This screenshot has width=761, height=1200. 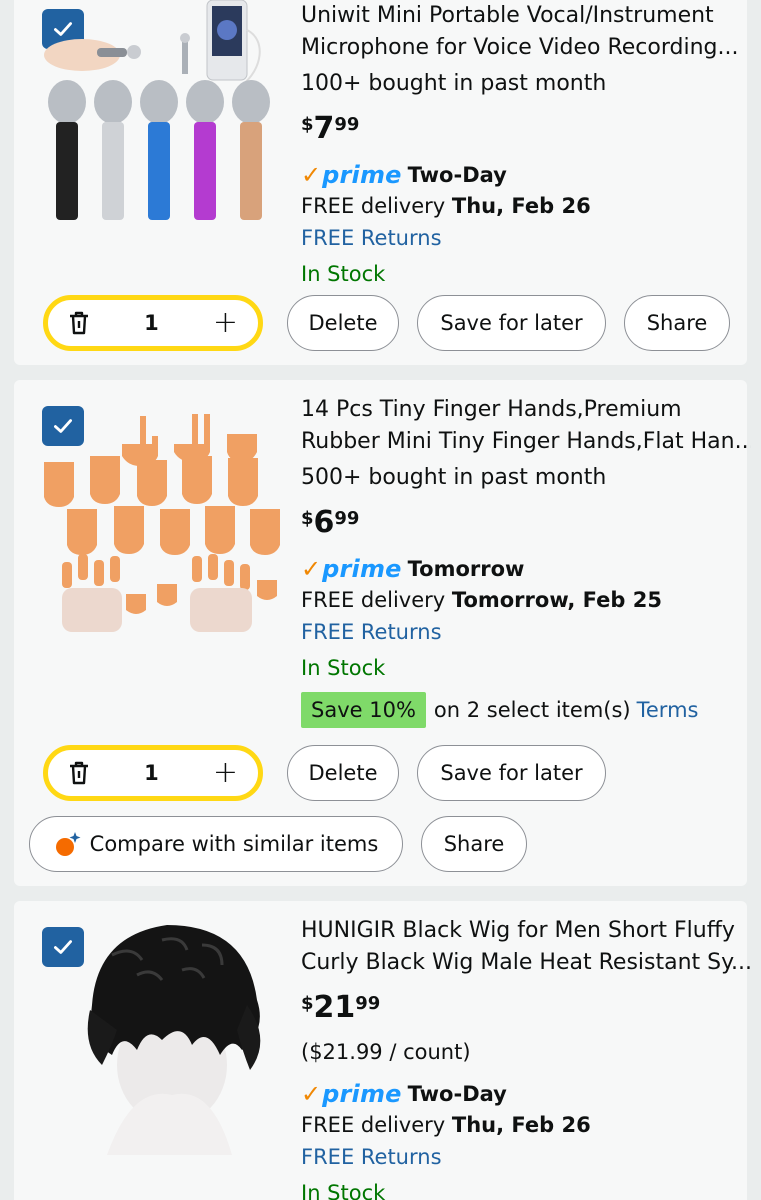 I want to click on product-image-wig, so click(x=162, y=1035).